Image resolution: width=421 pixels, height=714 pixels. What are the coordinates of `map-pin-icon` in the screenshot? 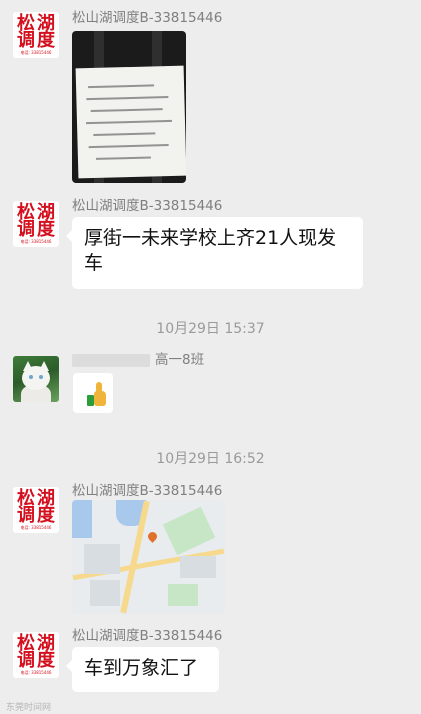 It's located at (152, 536).